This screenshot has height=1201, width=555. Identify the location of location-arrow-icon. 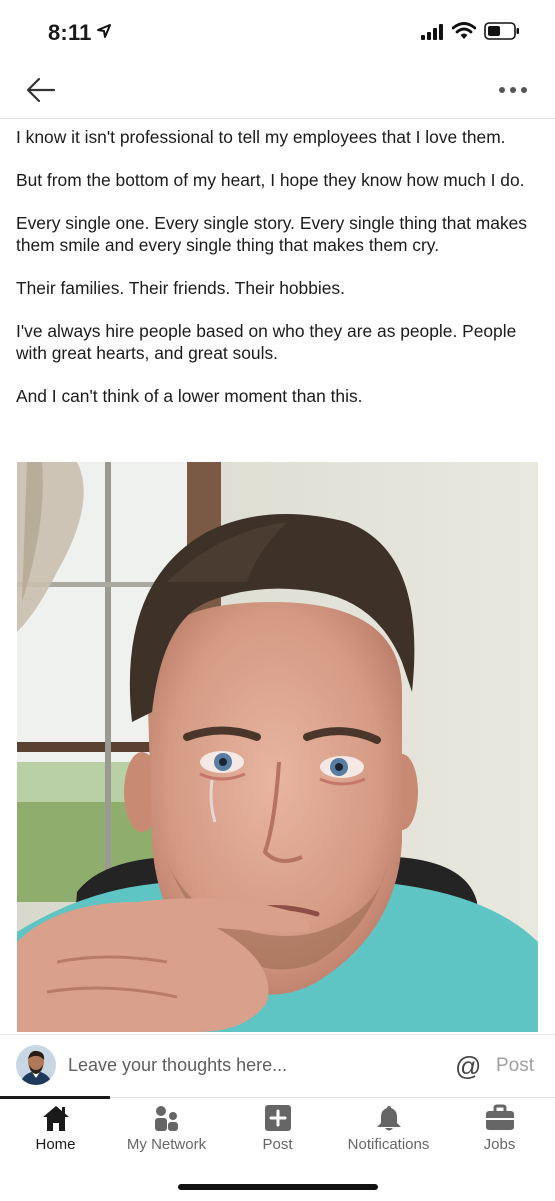
(104, 31).